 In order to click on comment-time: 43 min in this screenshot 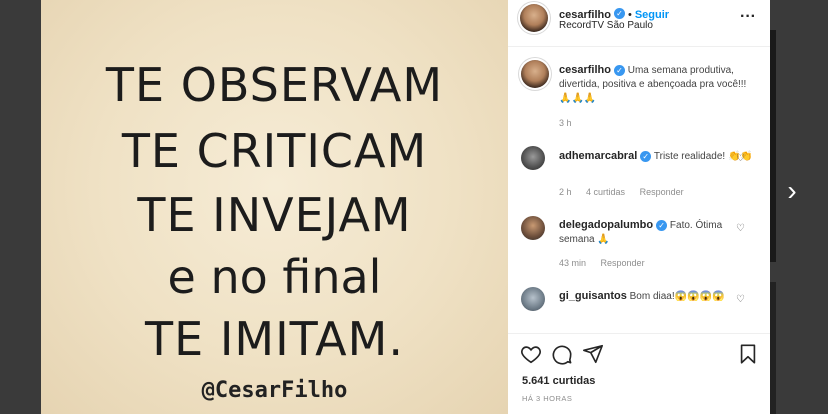, I will do `click(572, 263)`.